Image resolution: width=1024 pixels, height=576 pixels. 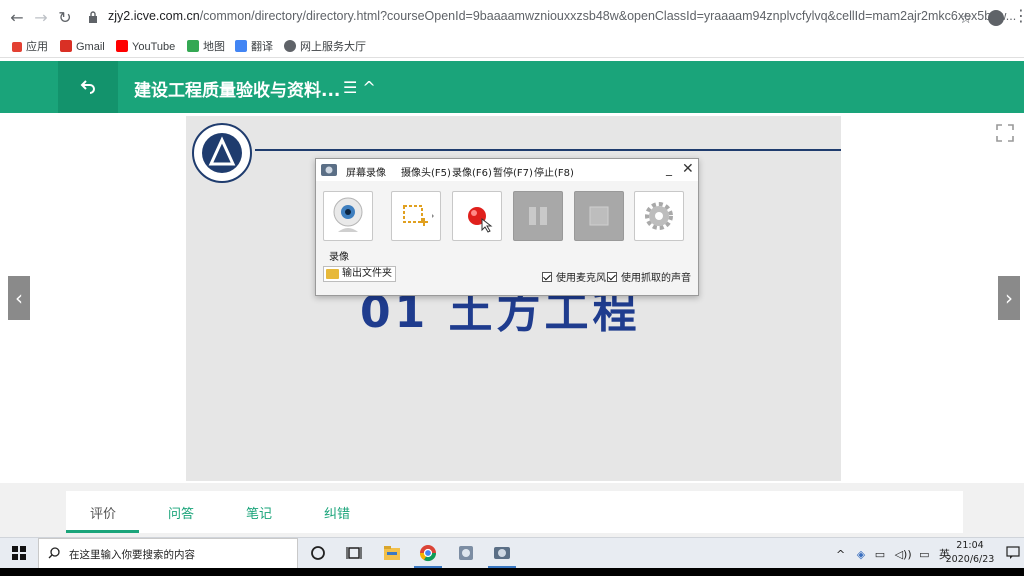 What do you see at coordinates (354, 553) in the screenshot?
I see `task-view-icon` at bounding box center [354, 553].